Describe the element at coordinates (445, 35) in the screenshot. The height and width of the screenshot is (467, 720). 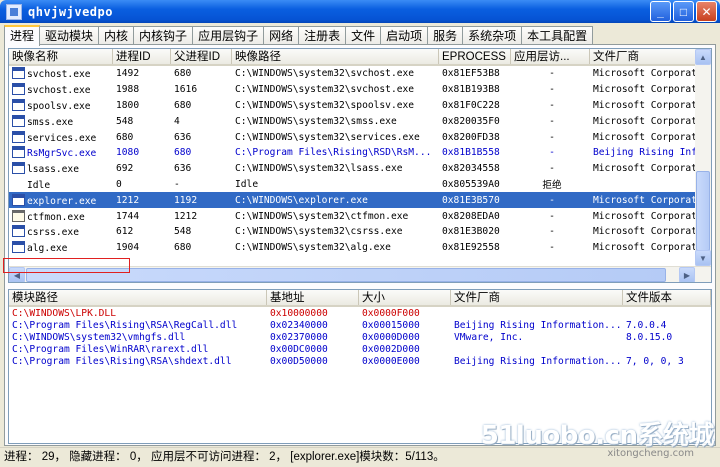
I see `tab-9: 服务` at that location.